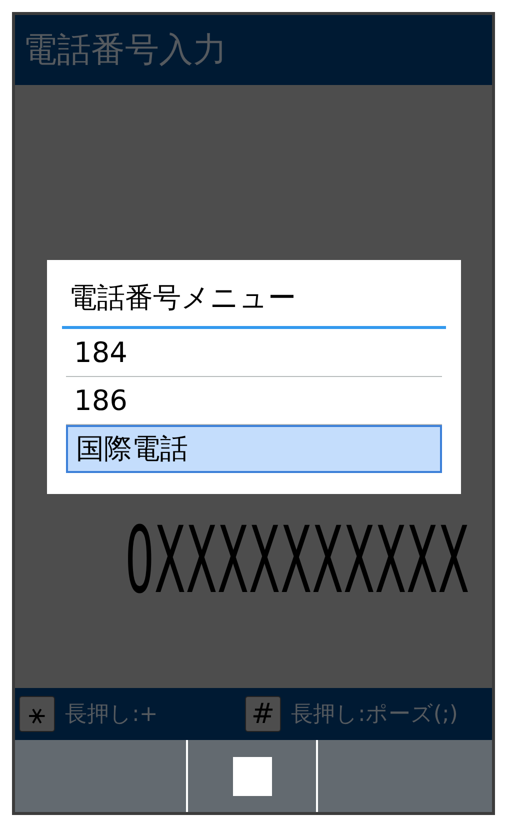 This screenshot has width=507, height=826. Describe the element at coordinates (125, 50) in the screenshot. I see `screen-title: 電話番号入力` at that location.